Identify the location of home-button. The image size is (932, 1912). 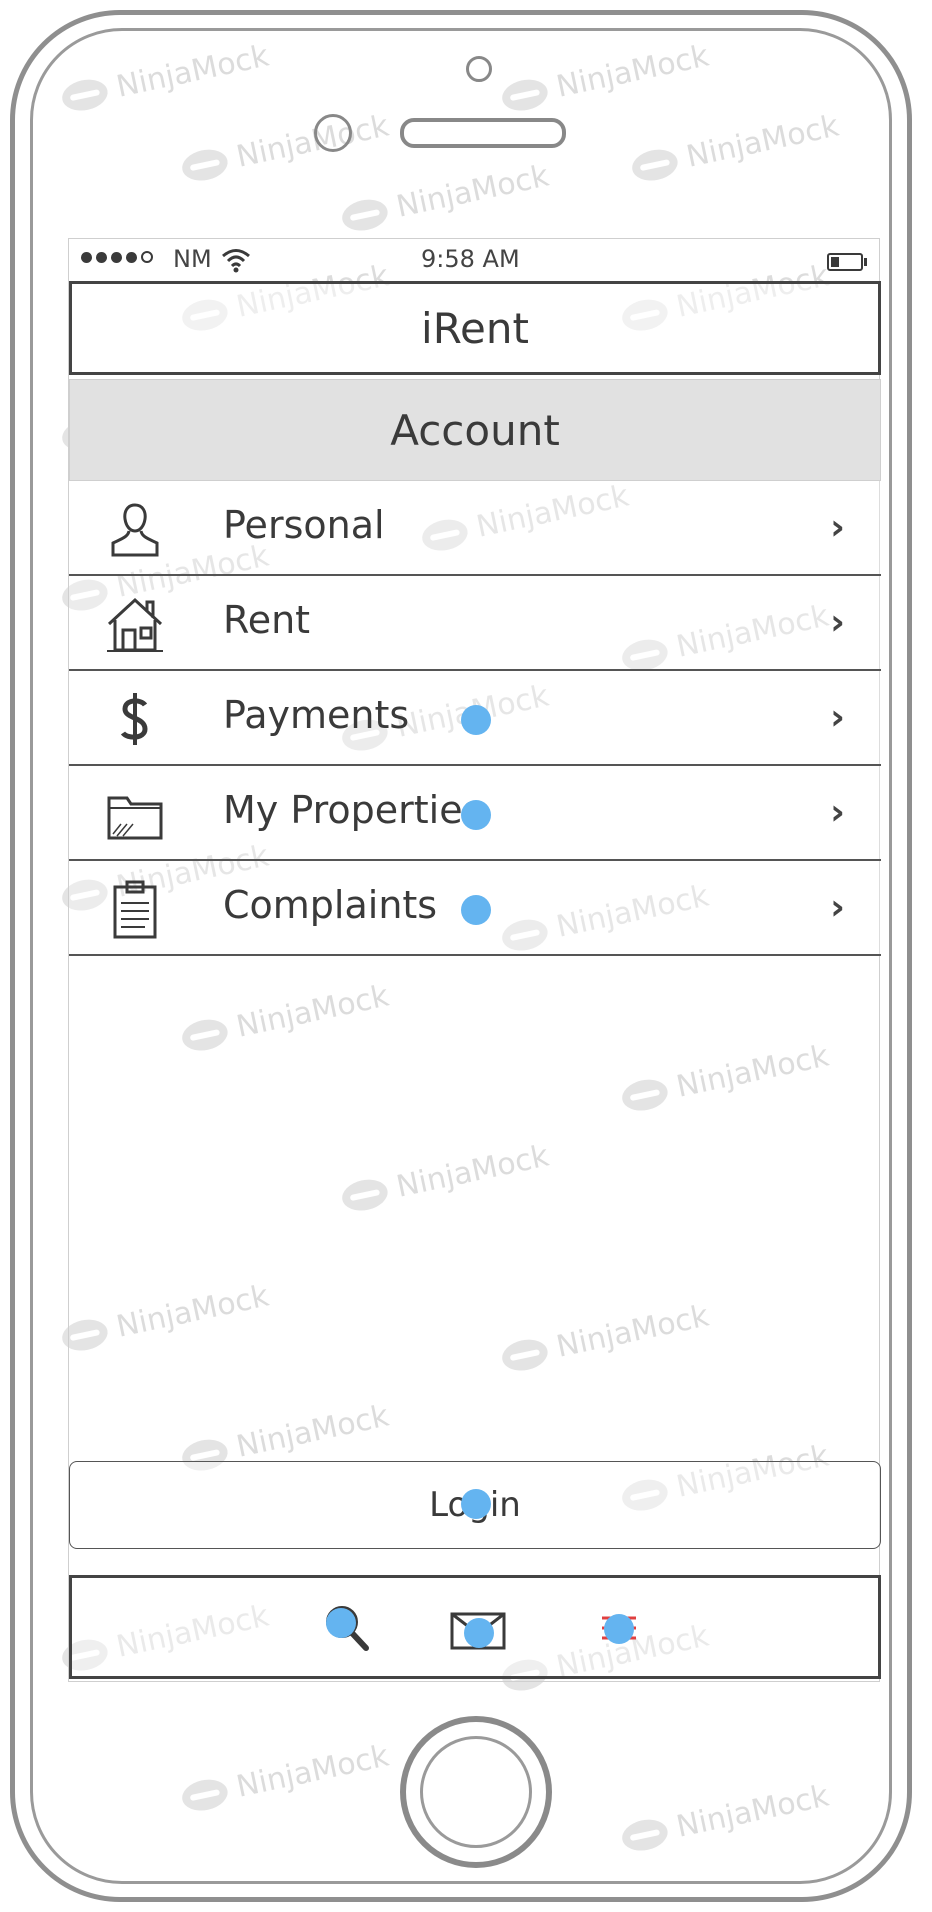
(476, 1792).